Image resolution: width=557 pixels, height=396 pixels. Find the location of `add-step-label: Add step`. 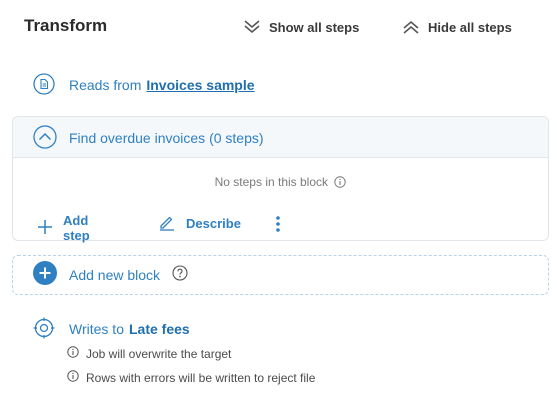

add-step-label: Add step is located at coordinates (76, 228).